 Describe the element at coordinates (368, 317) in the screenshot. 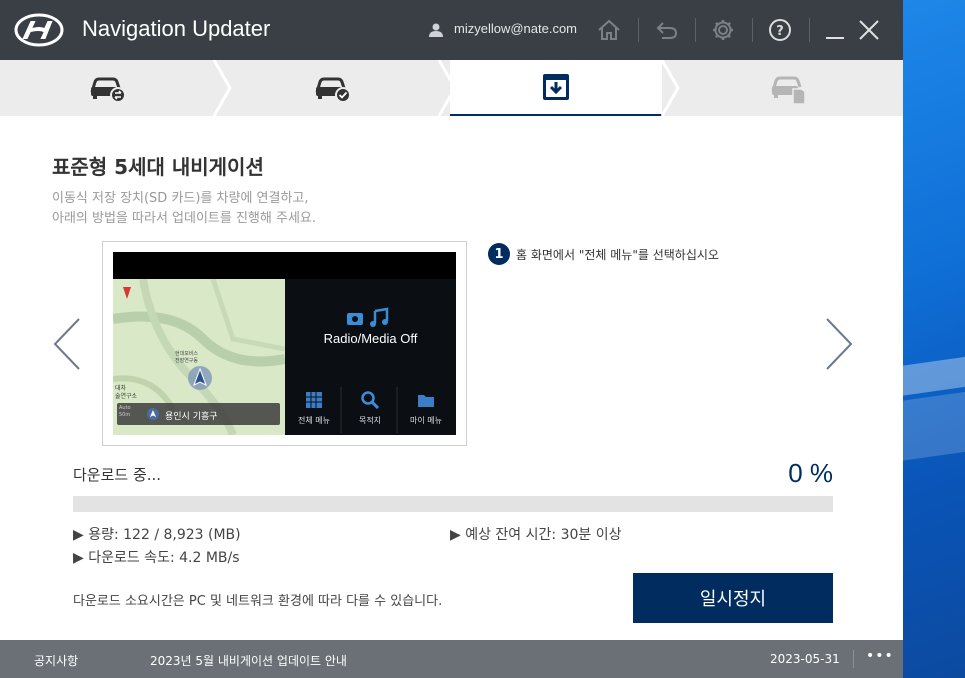

I see `radio-music-icon` at that location.